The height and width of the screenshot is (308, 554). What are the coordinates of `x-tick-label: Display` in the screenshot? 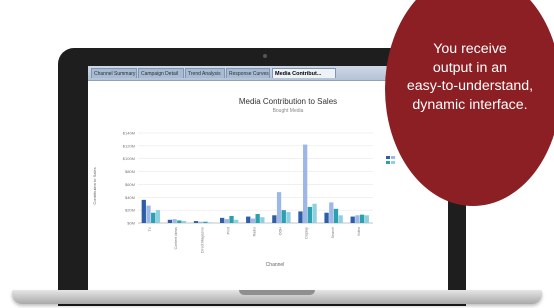 It's located at (307, 233).